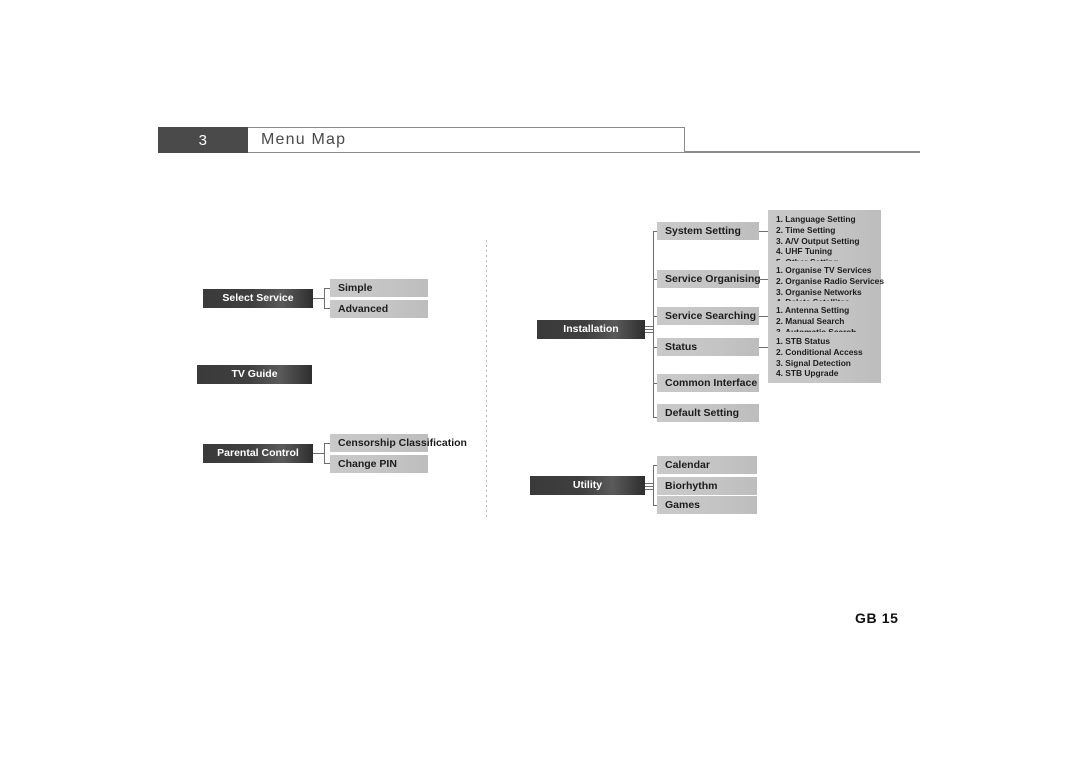 This screenshot has height=763, width=1080. What do you see at coordinates (587, 485) in the screenshot?
I see `node-utility: Utility` at bounding box center [587, 485].